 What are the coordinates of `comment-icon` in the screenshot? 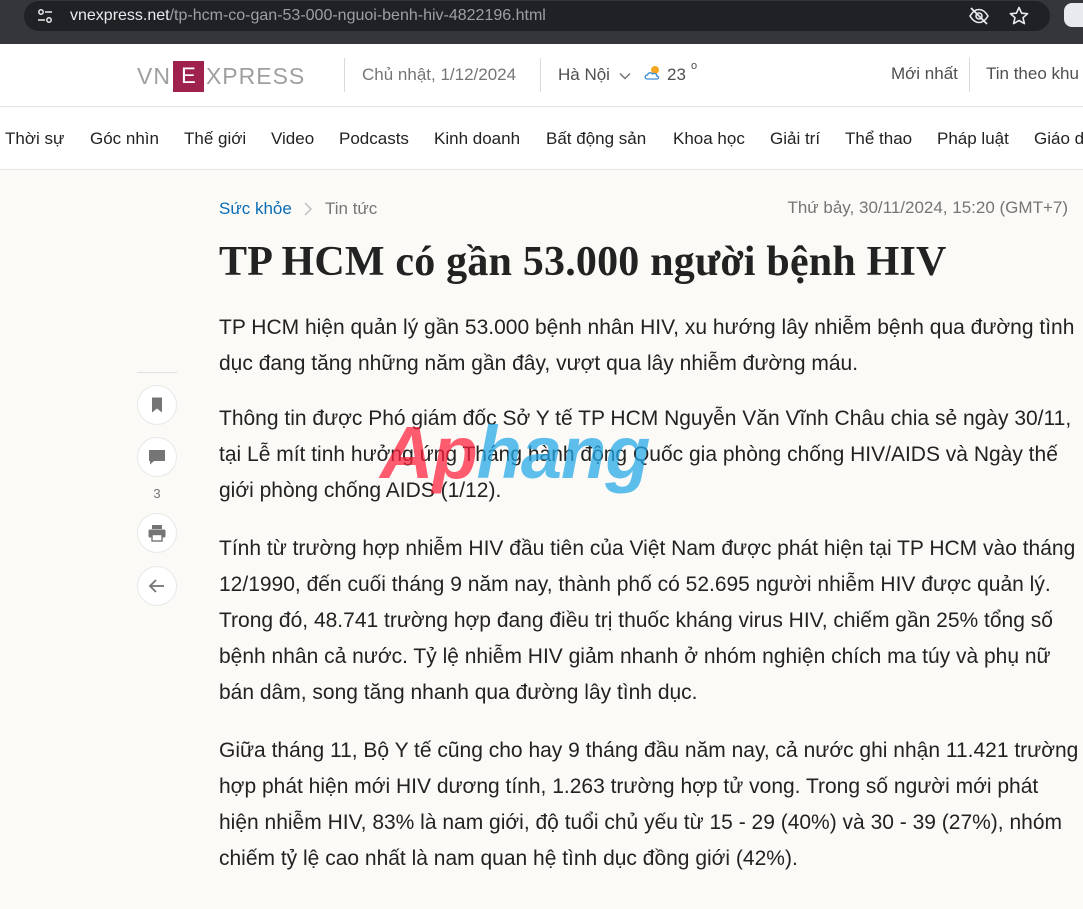 It's located at (157, 457).